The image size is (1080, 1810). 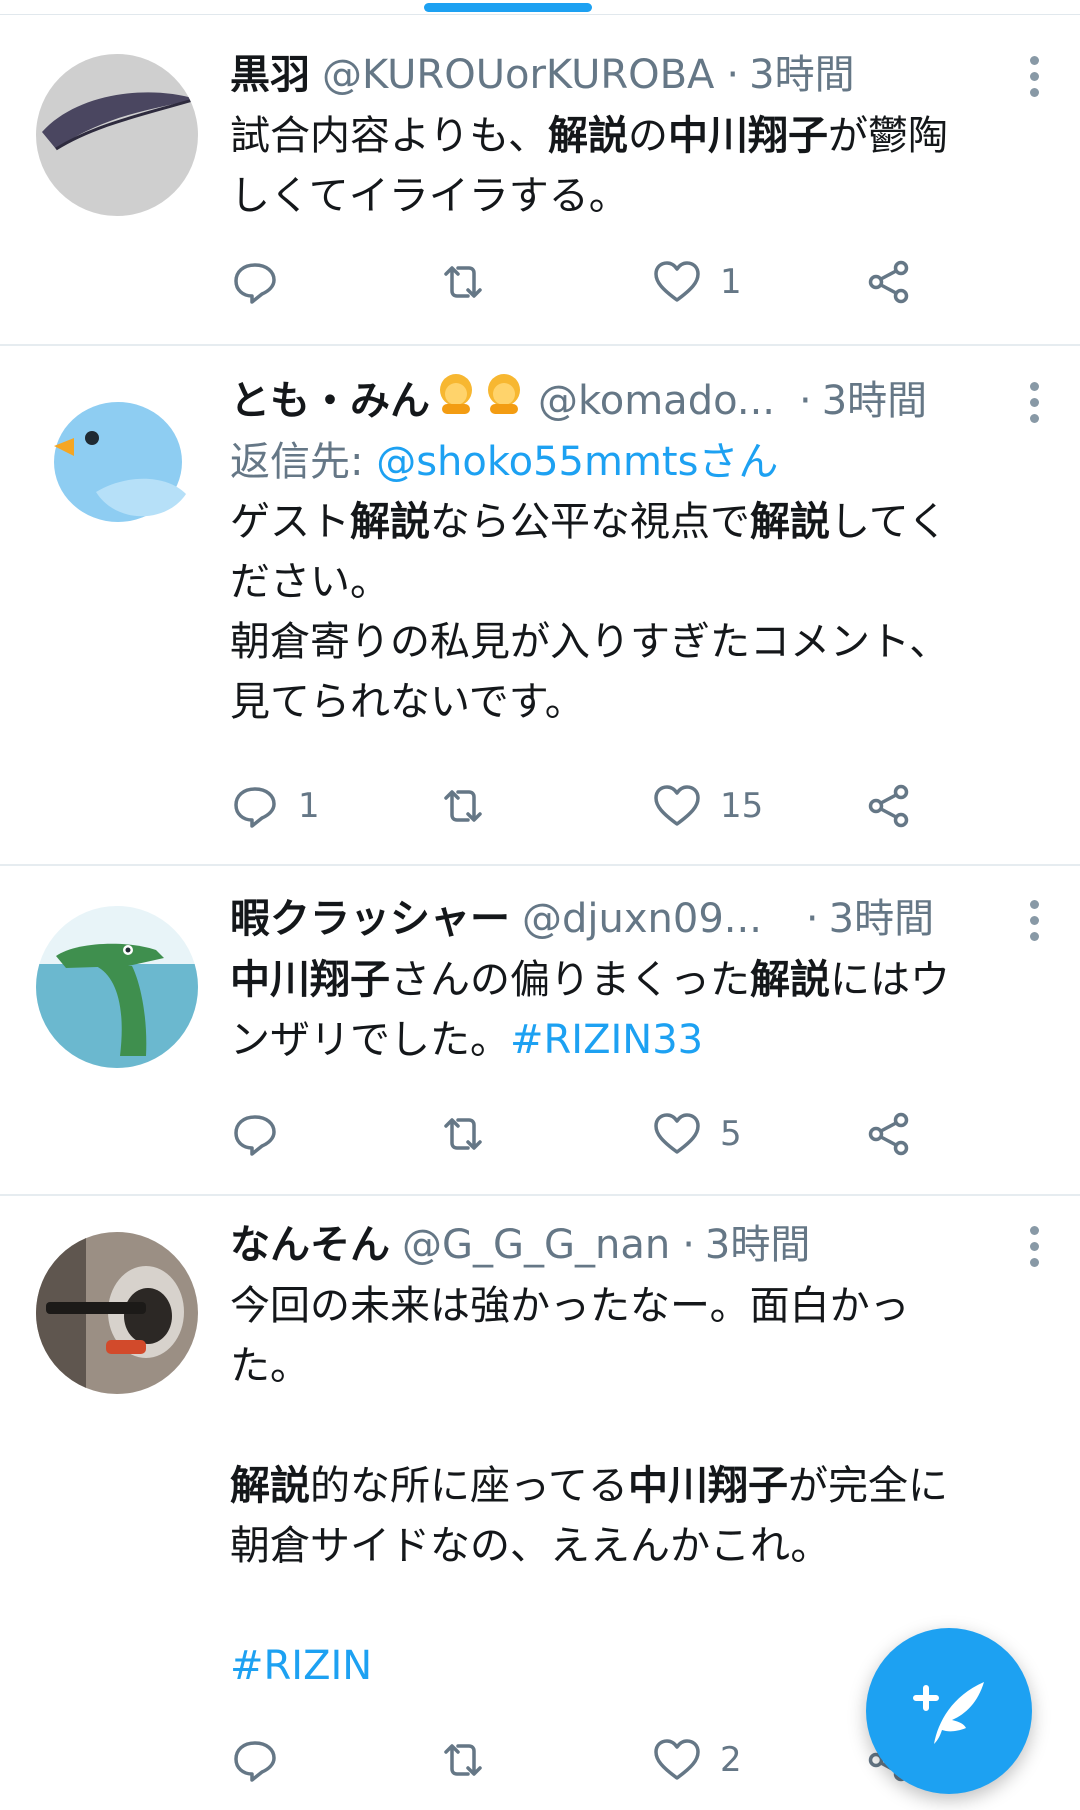 I want to click on text-run: 朝倉サイドなの、ええんかこれ。, so click(x=530, y=1546).